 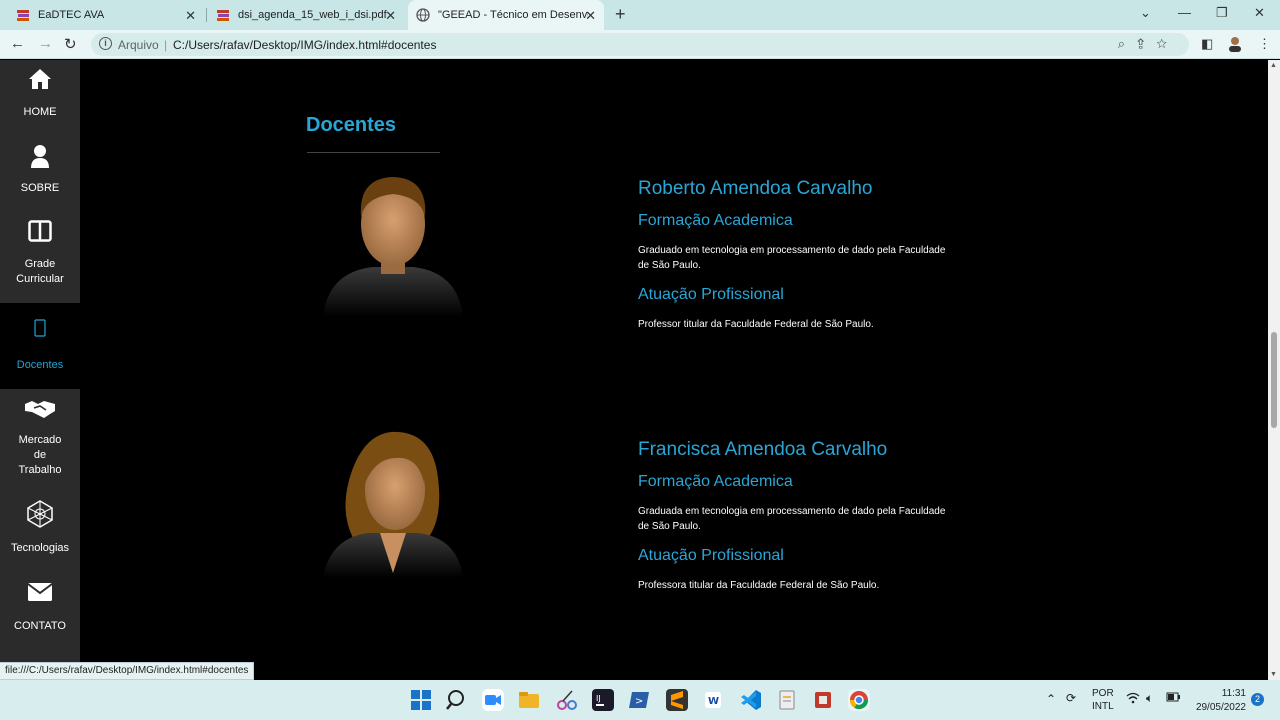 What do you see at coordinates (859, 700) in the screenshot?
I see `chrome-icon` at bounding box center [859, 700].